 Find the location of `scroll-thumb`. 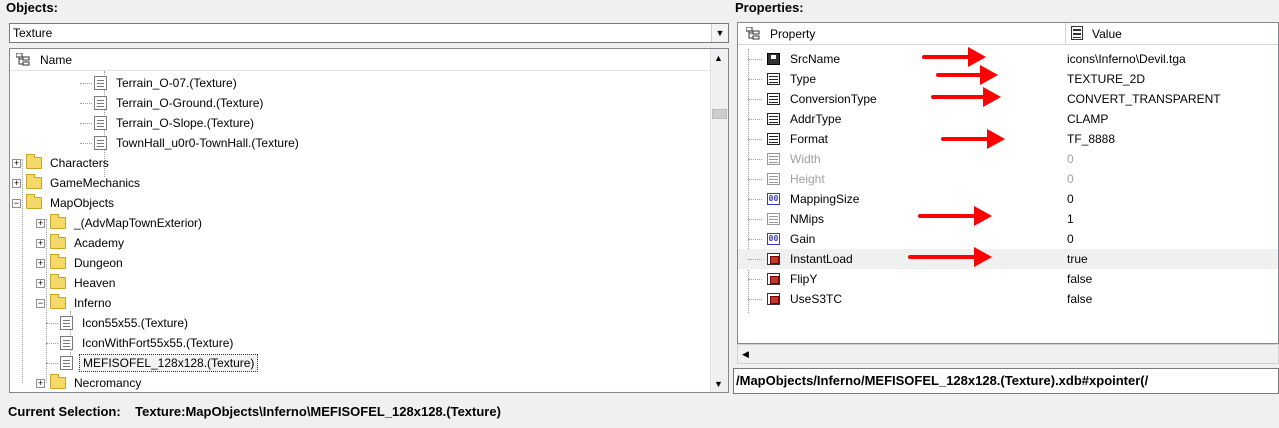

scroll-thumb is located at coordinates (719, 114).